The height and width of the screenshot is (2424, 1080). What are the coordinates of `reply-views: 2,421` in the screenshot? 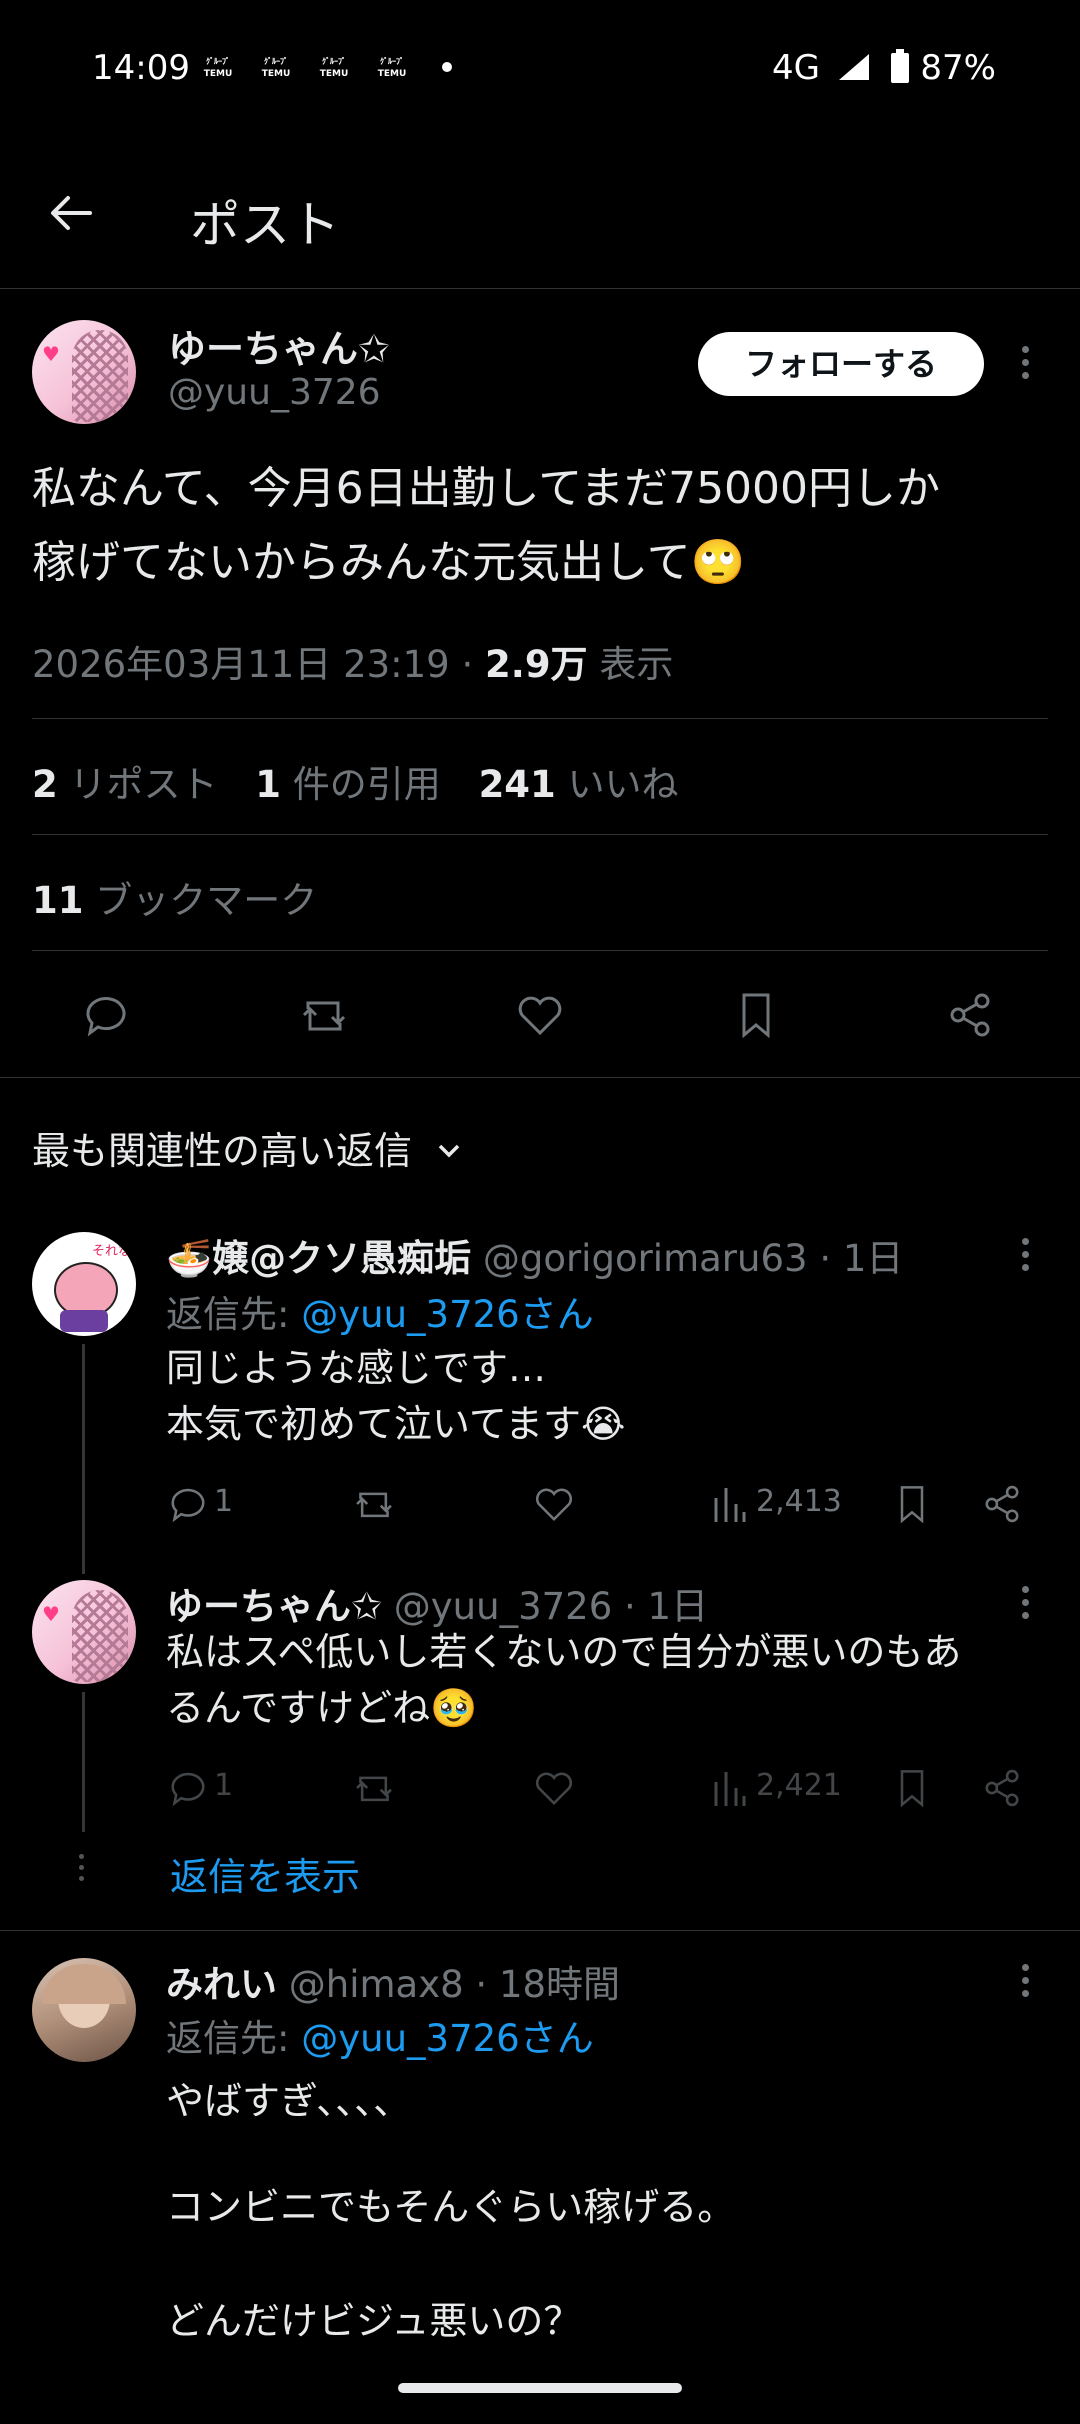 It's located at (799, 1785).